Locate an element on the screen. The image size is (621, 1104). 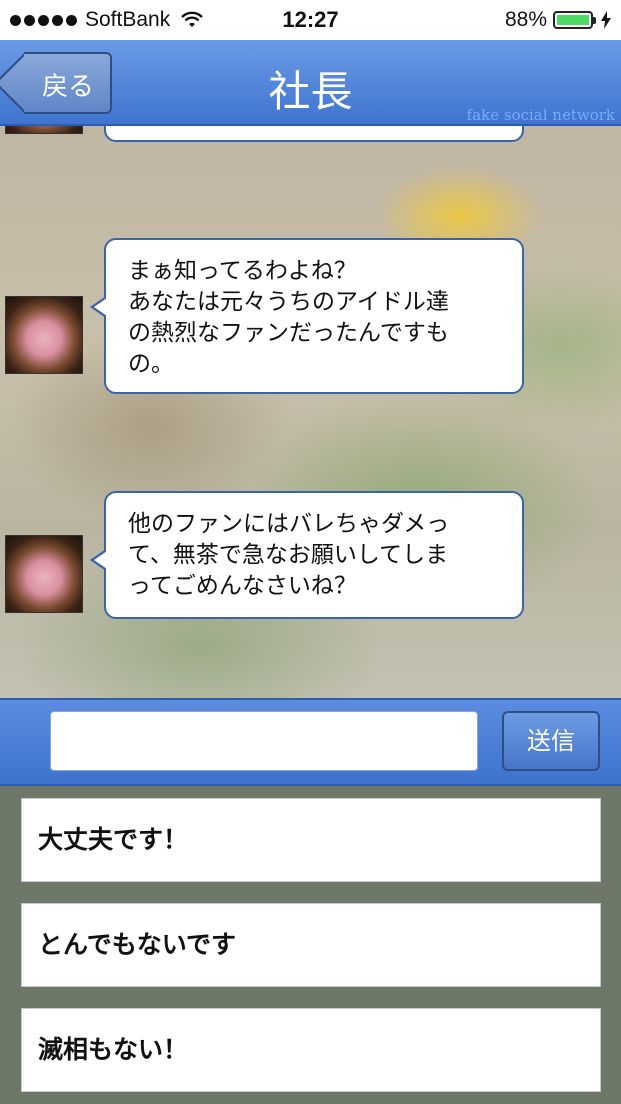
message-line: て、無茶で急なお願いしてしま is located at coordinates (288, 555).